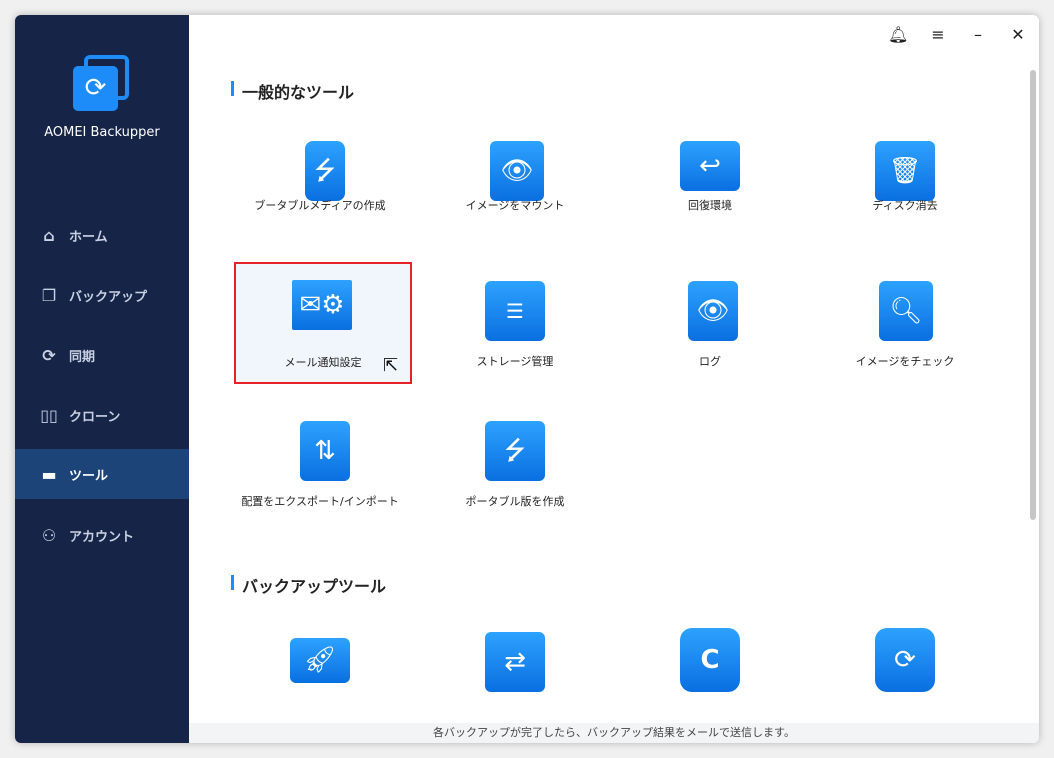 The width and height of the screenshot is (1054, 758). Describe the element at coordinates (325, 171) in the screenshot. I see `usb-icon: ⭍` at that location.